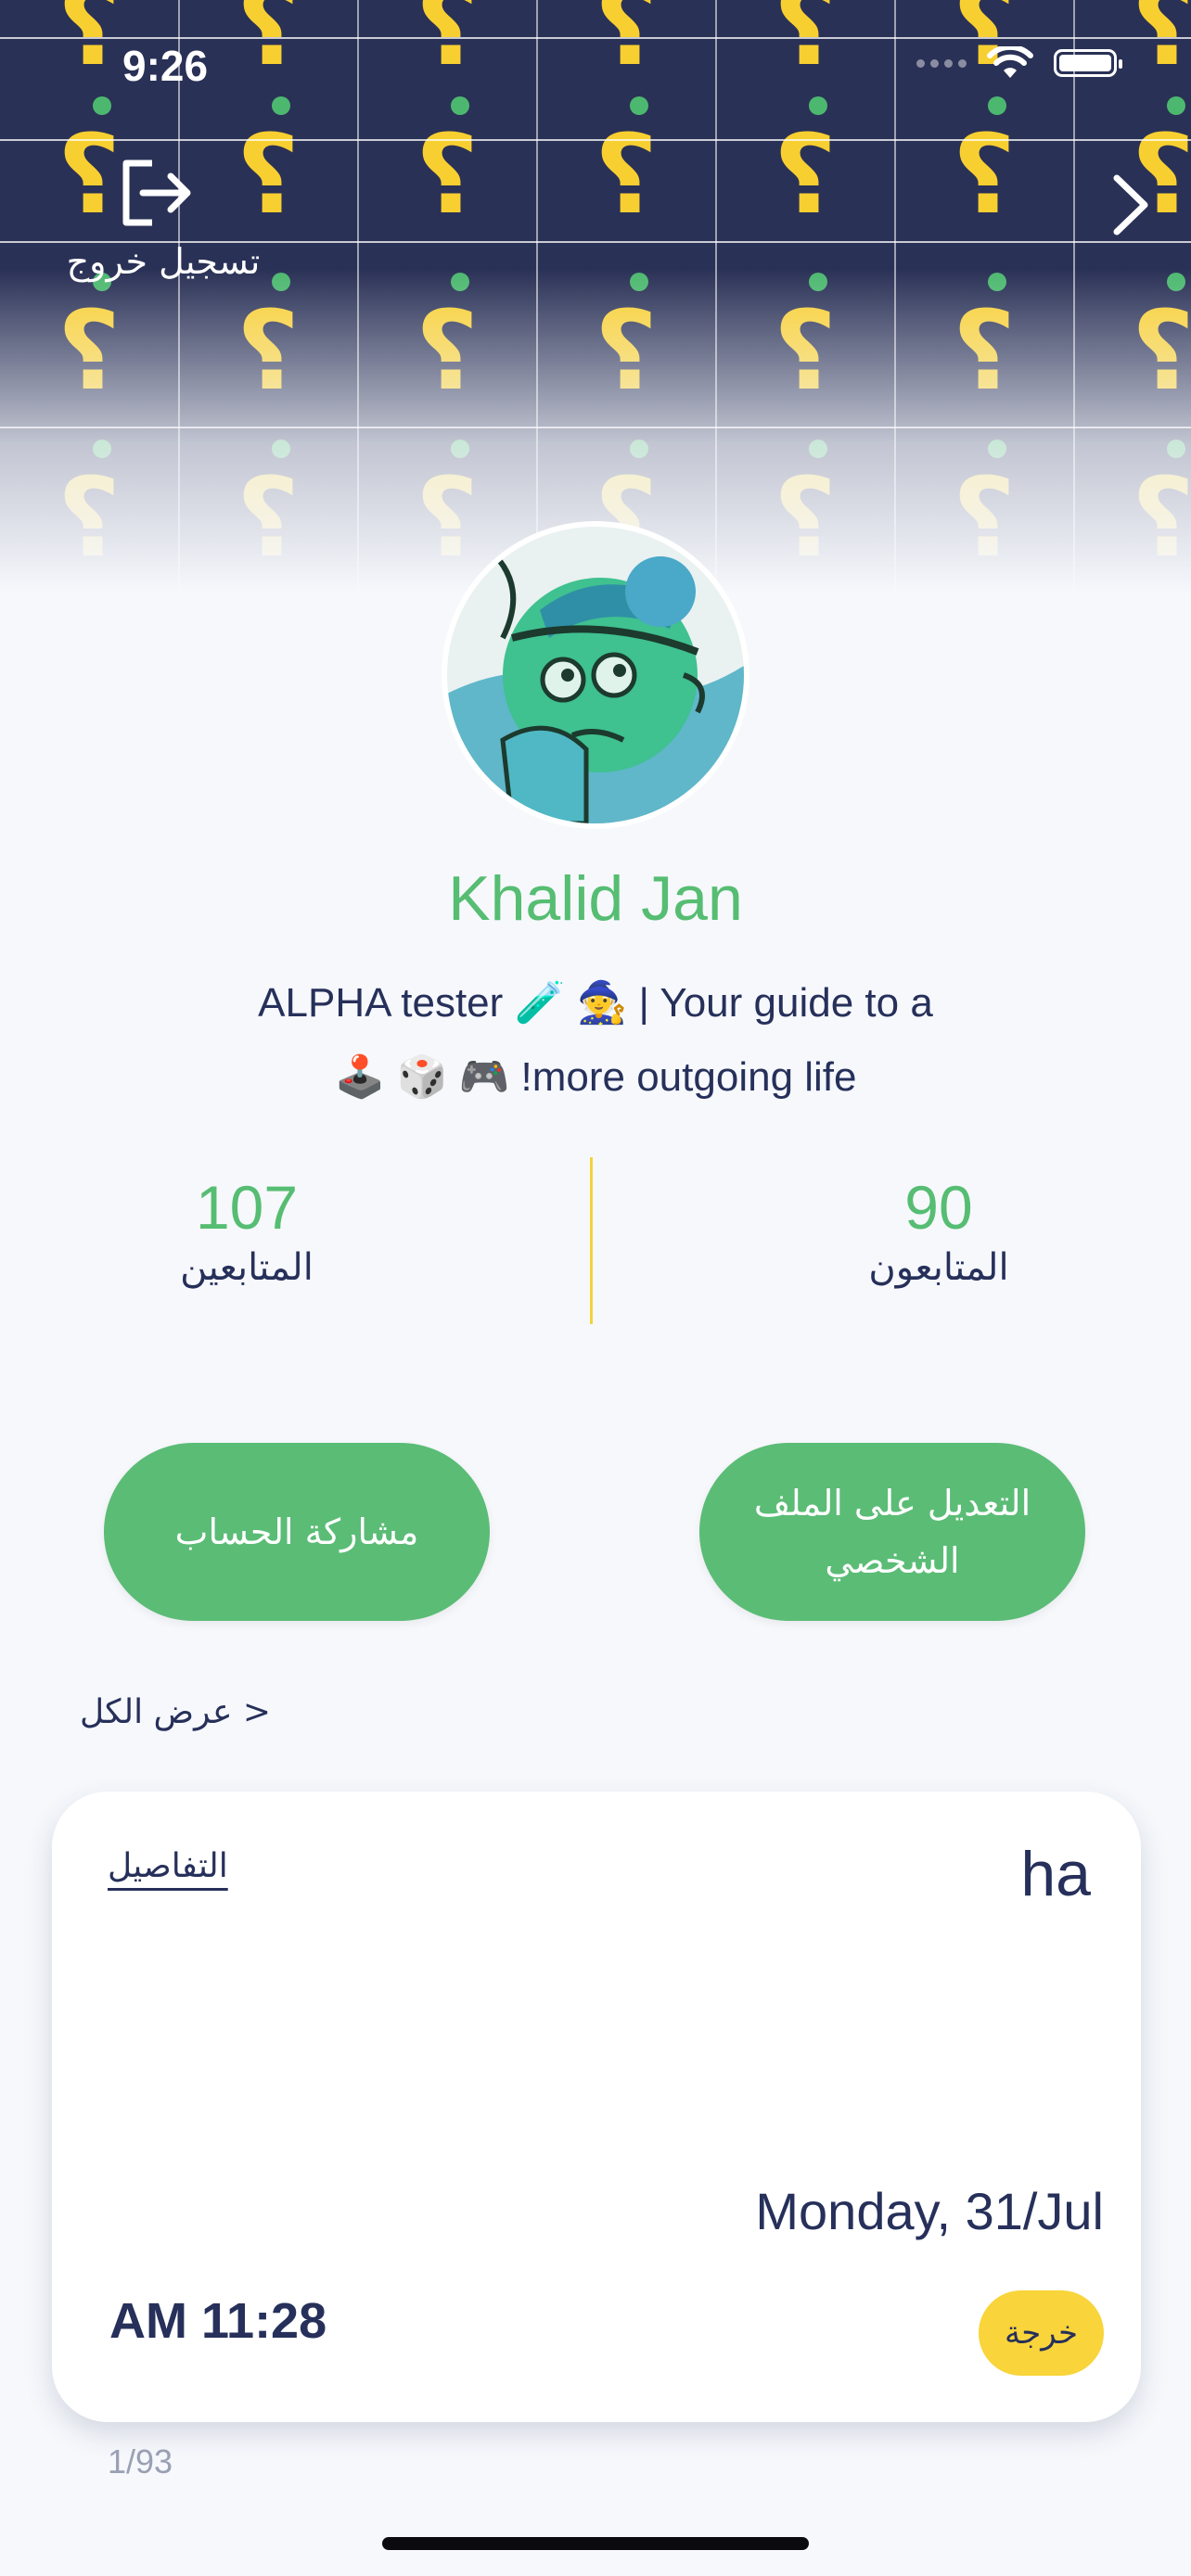  I want to click on avatar, so click(595, 675).